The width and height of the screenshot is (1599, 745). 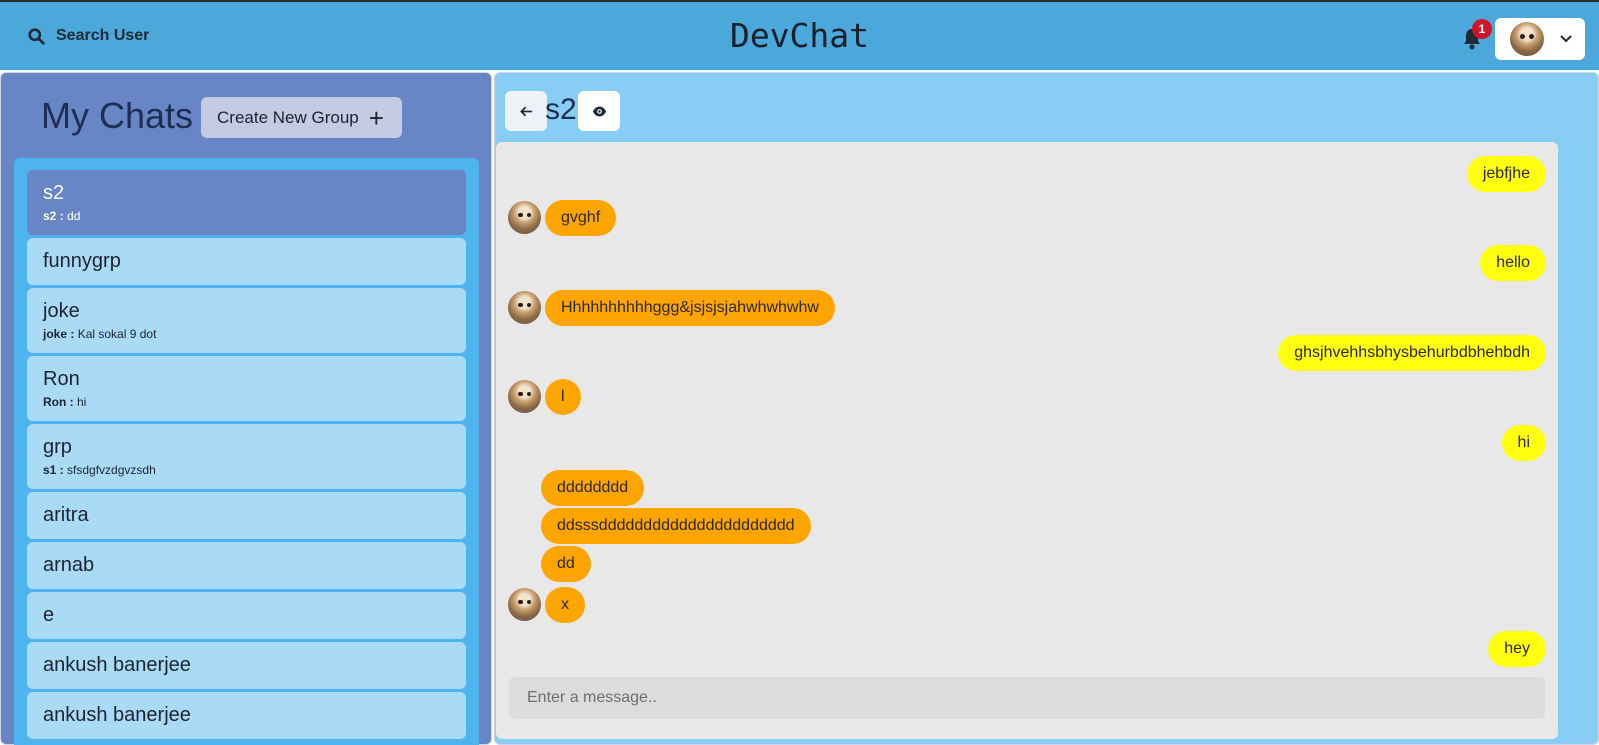 I want to click on avatar, so click(x=1527, y=39).